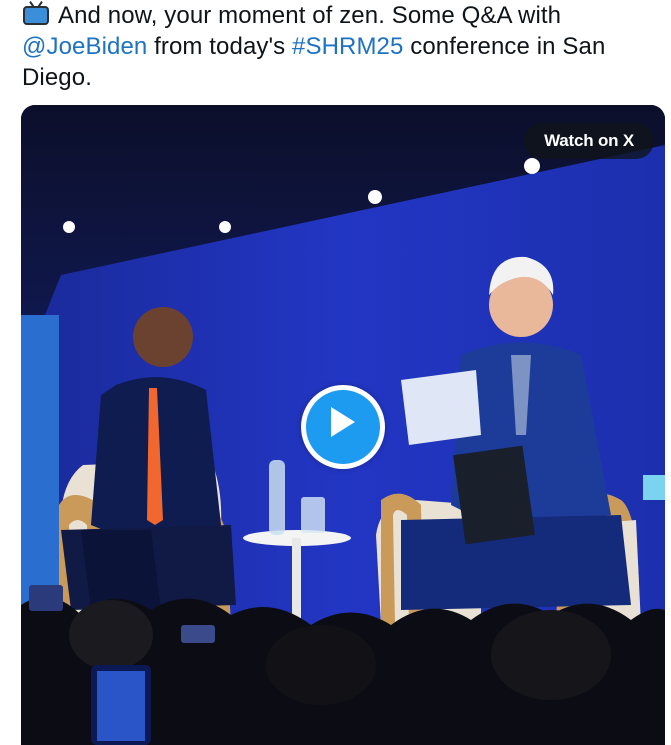 This screenshot has height=745, width=671. I want to click on watch-on-x-button: Watch on X, so click(589, 141).